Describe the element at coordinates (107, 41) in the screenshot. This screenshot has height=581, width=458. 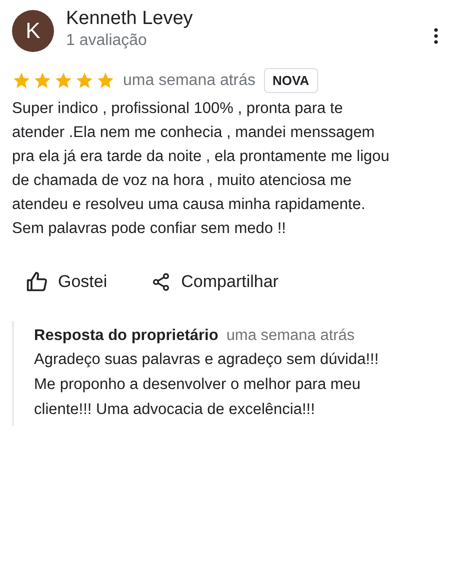
I see `review-count: 1 avaliação` at that location.